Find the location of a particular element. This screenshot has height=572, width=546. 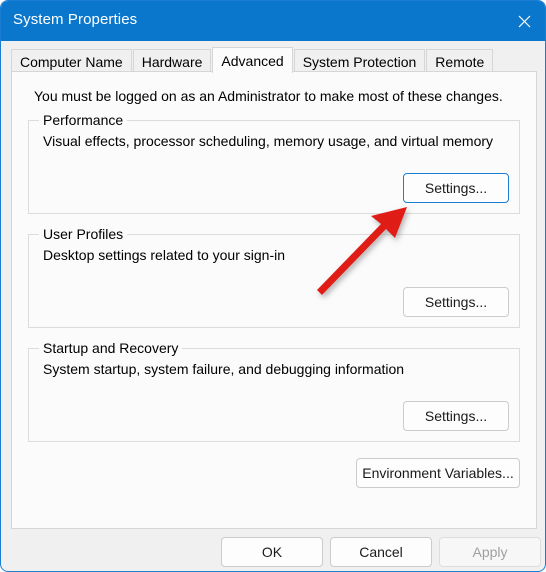

cancel-button: Cancel is located at coordinates (381, 552).